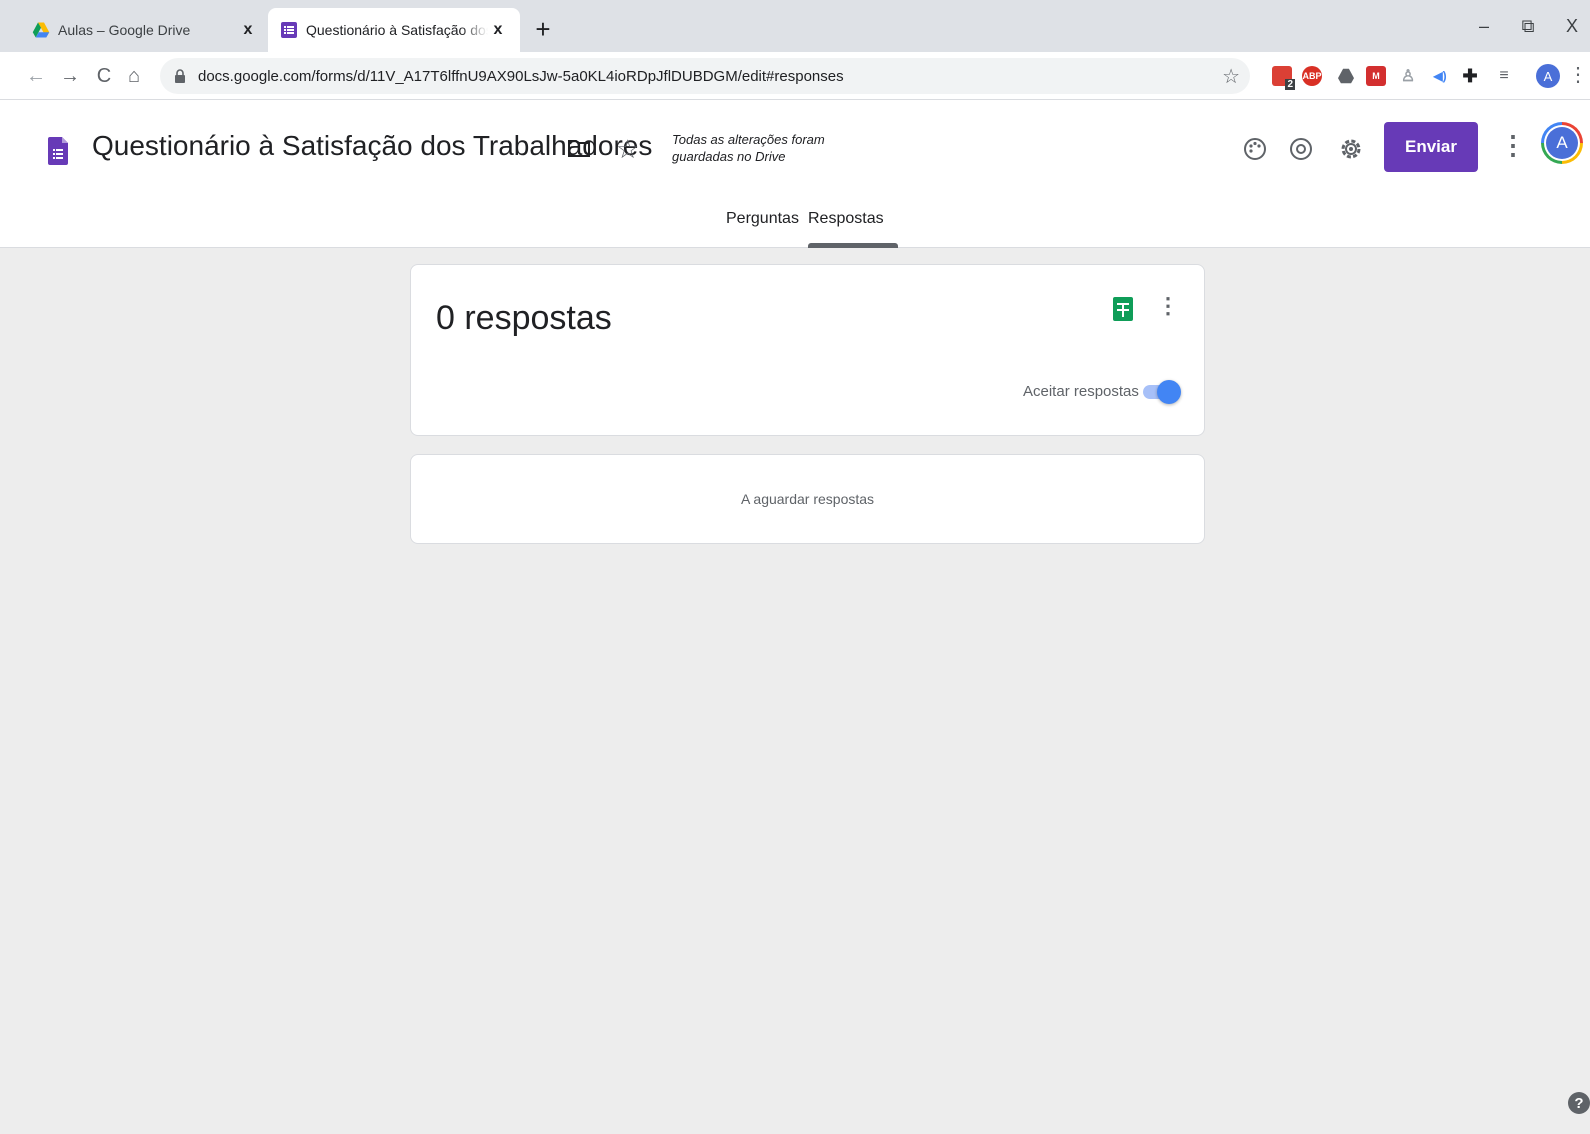 This screenshot has height=1134, width=1590. I want to click on accept-responses-toggle, so click(1161, 392).